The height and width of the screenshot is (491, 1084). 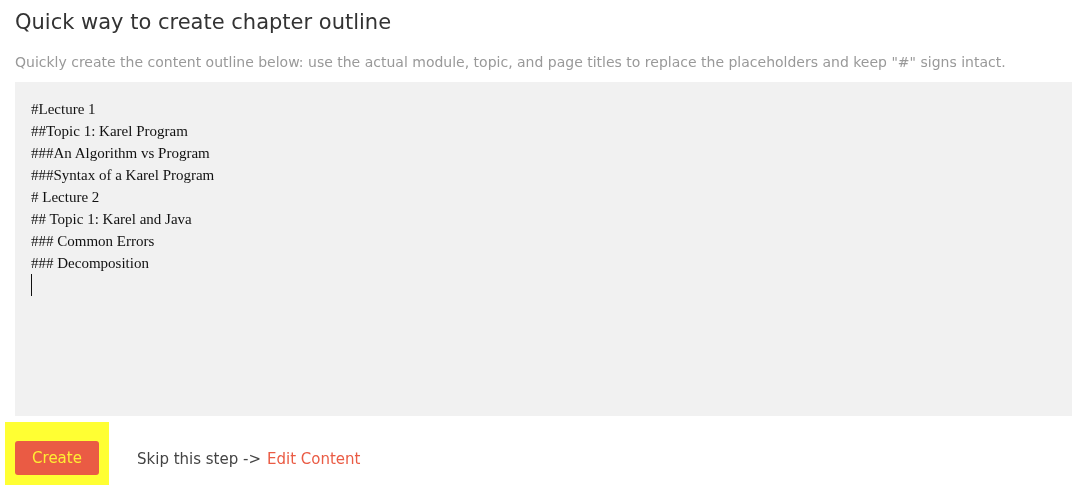 What do you see at coordinates (204, 22) in the screenshot?
I see `page-title: Quick way to create chapter outline` at bounding box center [204, 22].